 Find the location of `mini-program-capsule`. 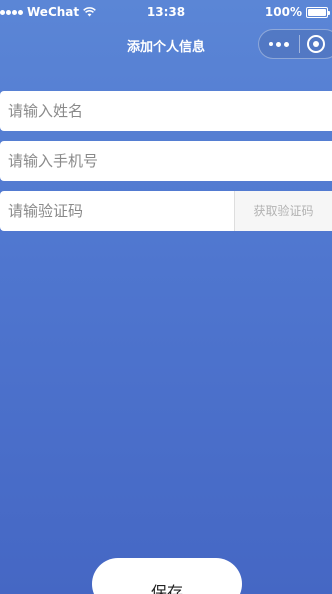

mini-program-capsule is located at coordinates (295, 44).